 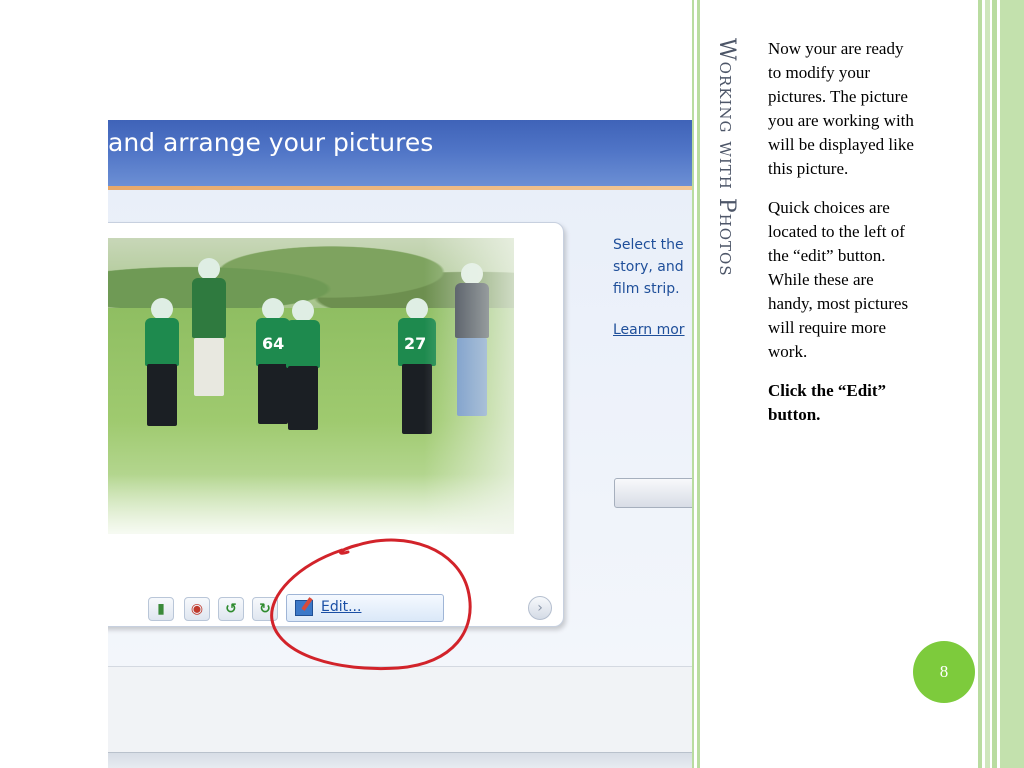 I want to click on learn-more-link: Learn mor, so click(x=649, y=330).